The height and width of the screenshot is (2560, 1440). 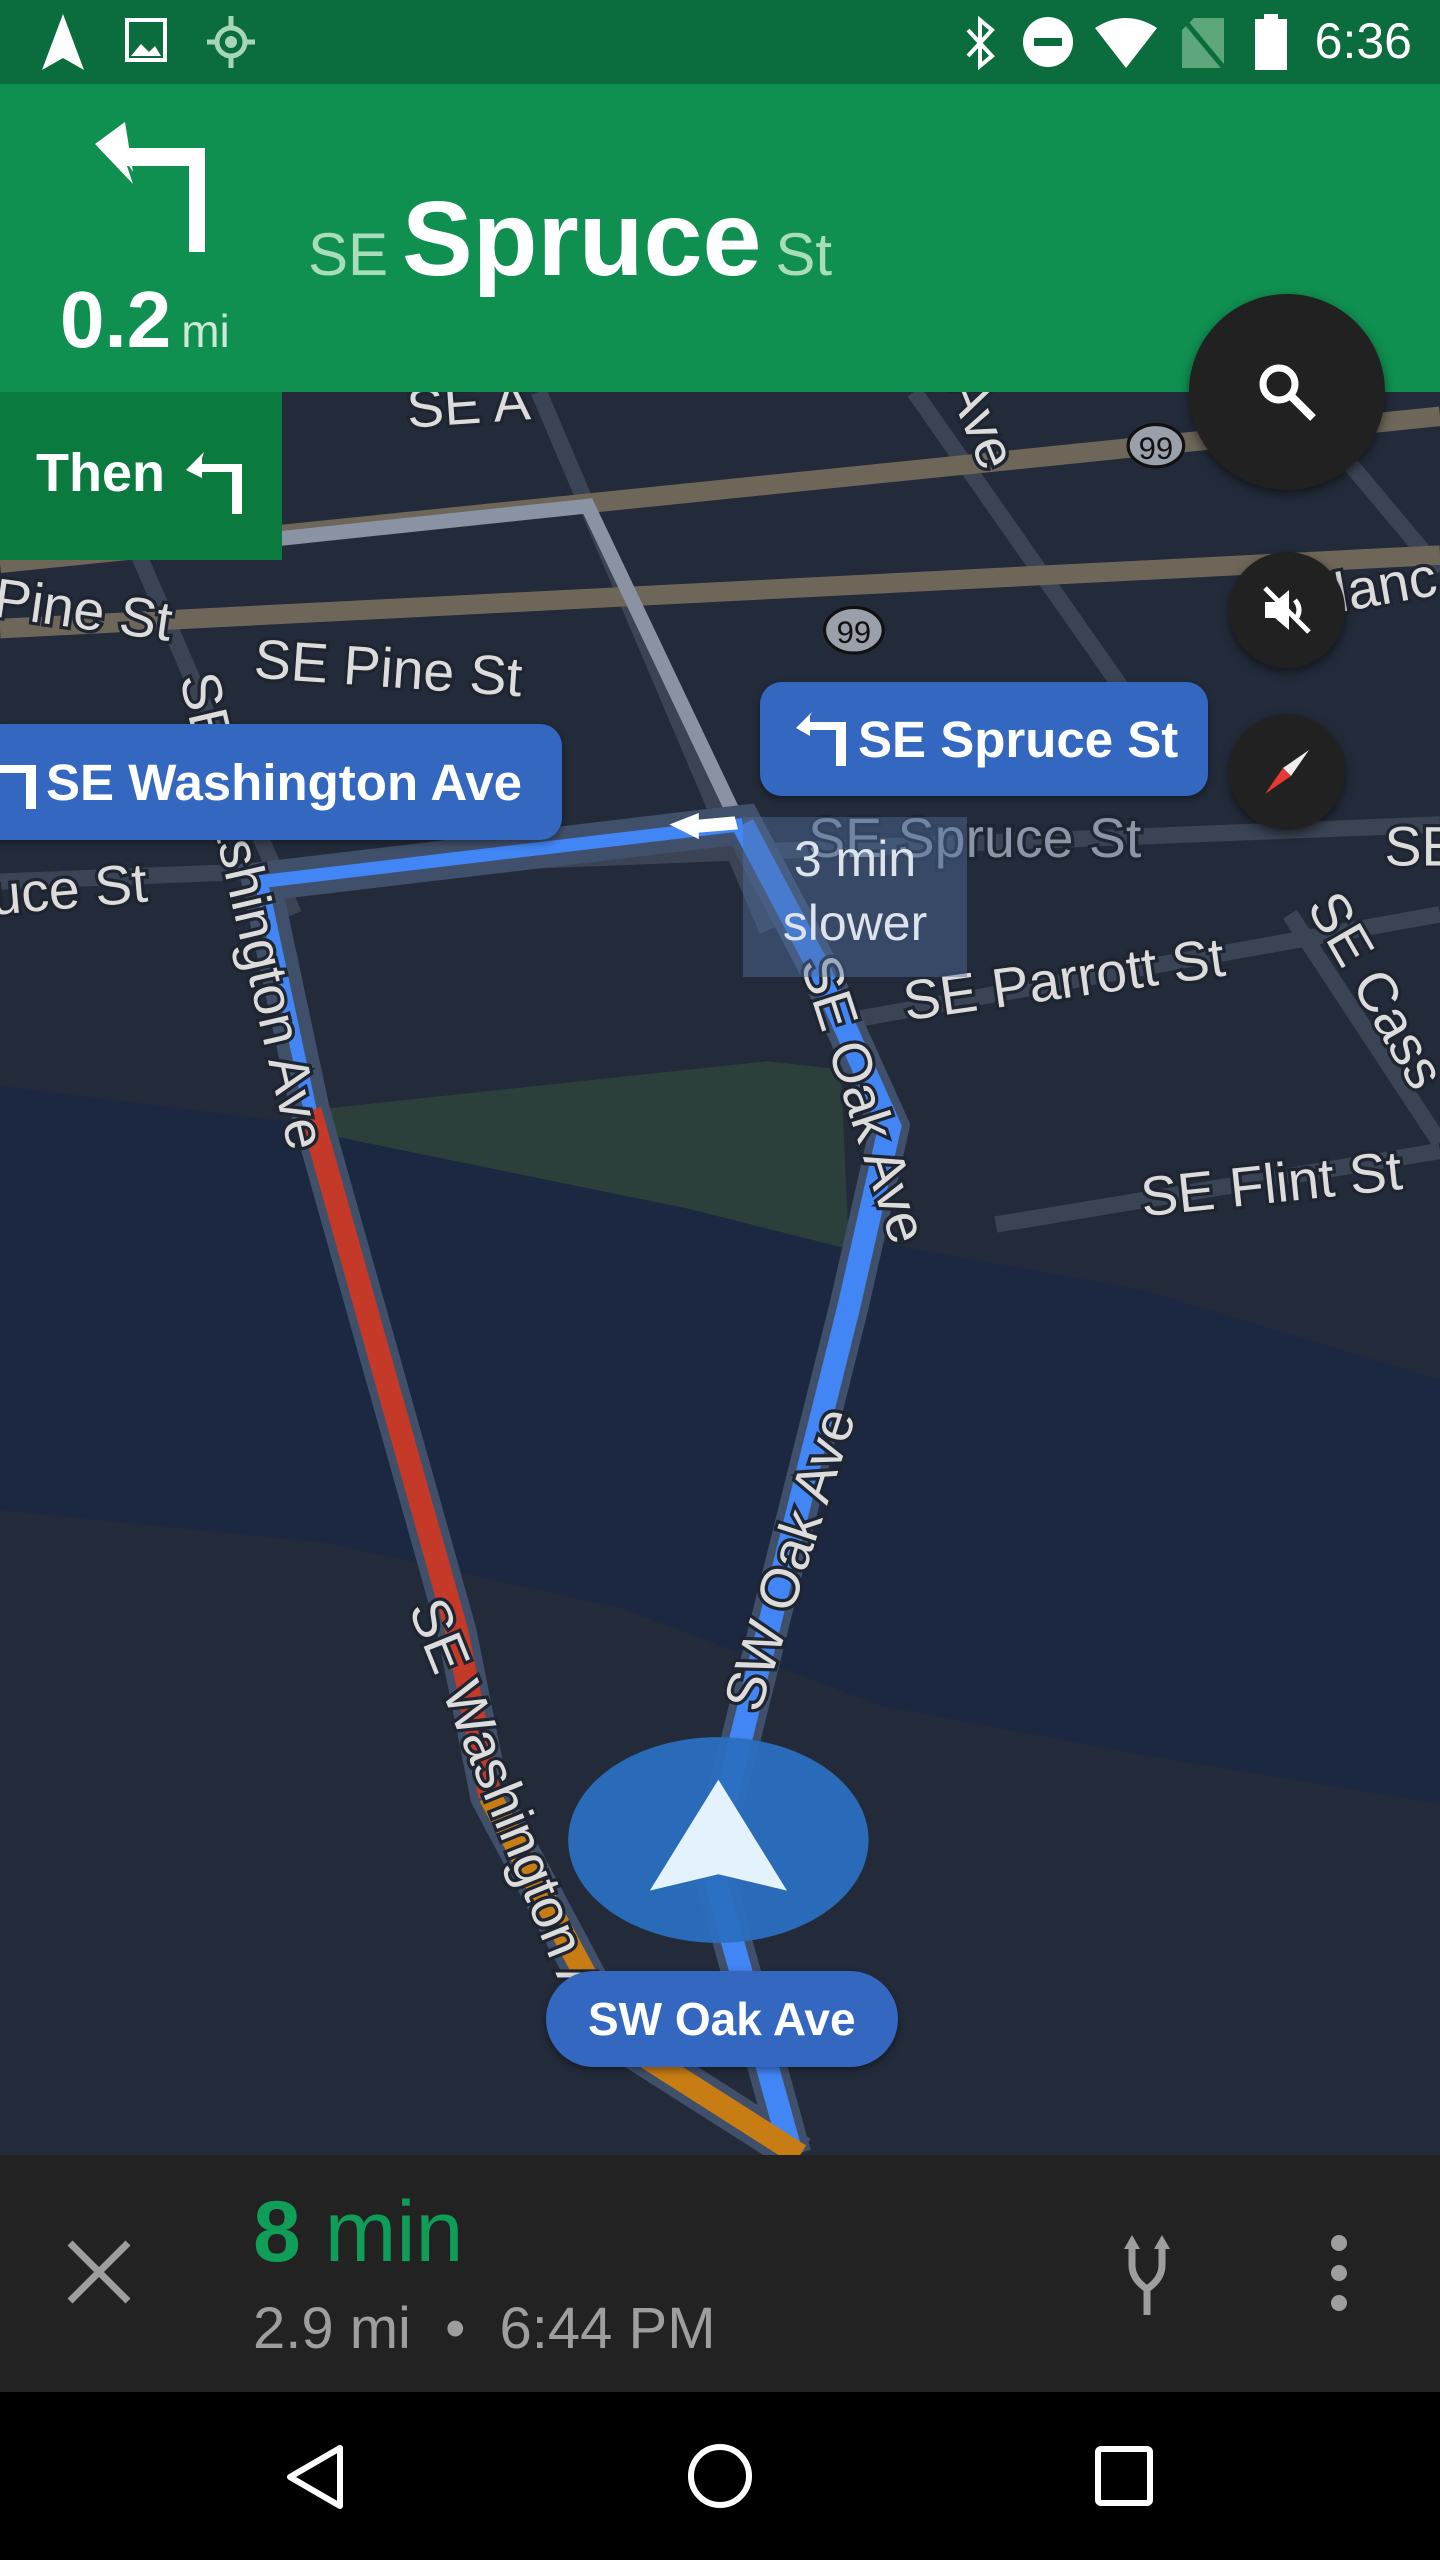 I want to click on do-not-disturb-icon, so click(x=1048, y=42).